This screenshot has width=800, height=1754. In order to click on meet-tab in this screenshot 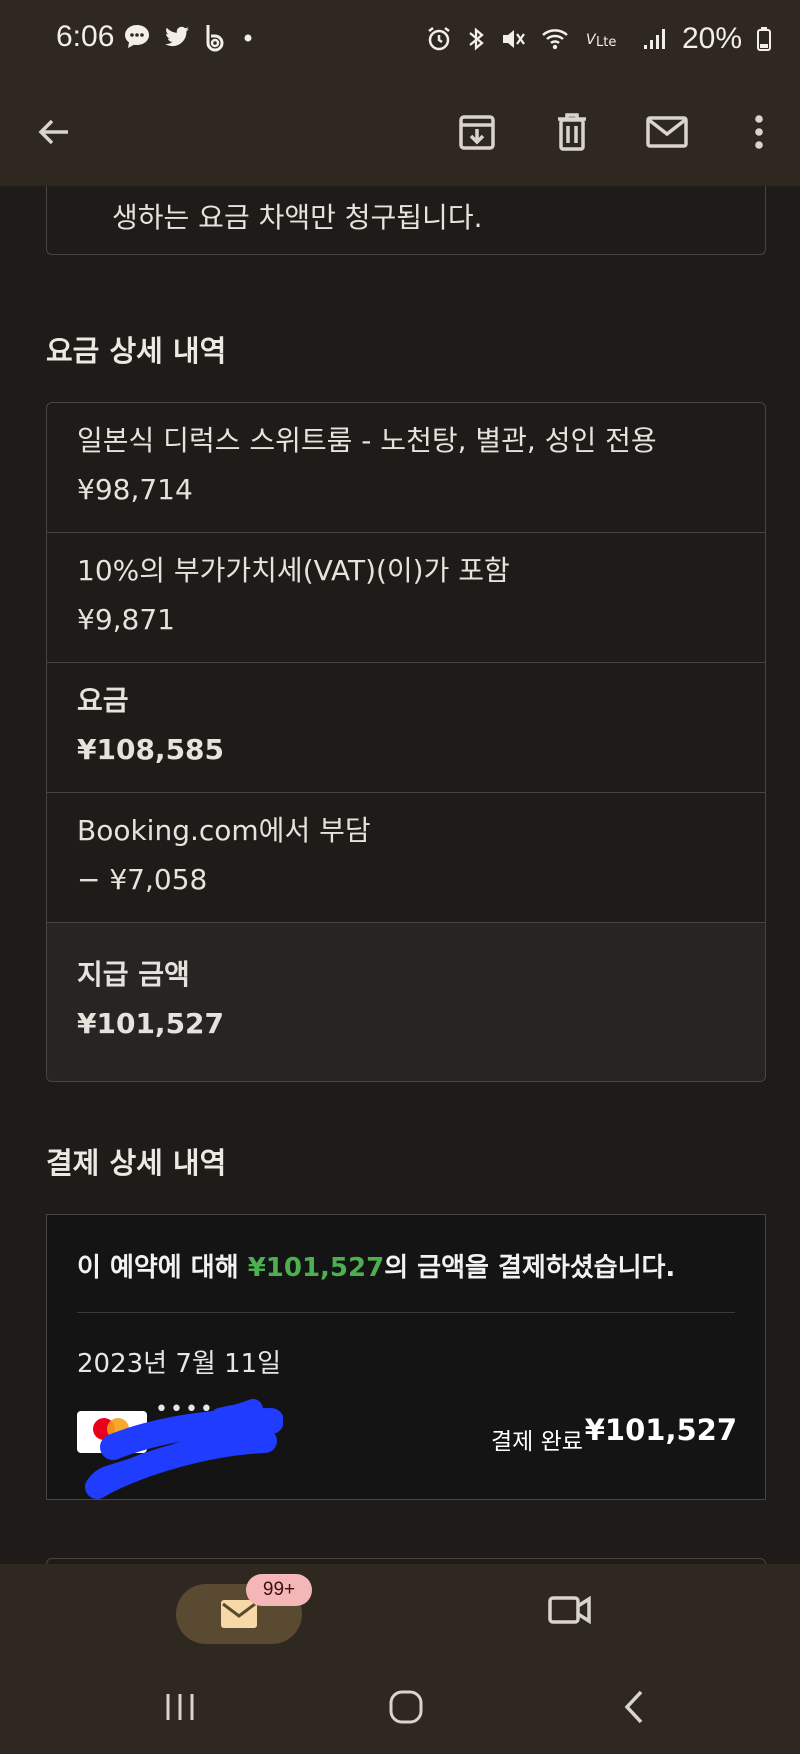, I will do `click(570, 1610)`.